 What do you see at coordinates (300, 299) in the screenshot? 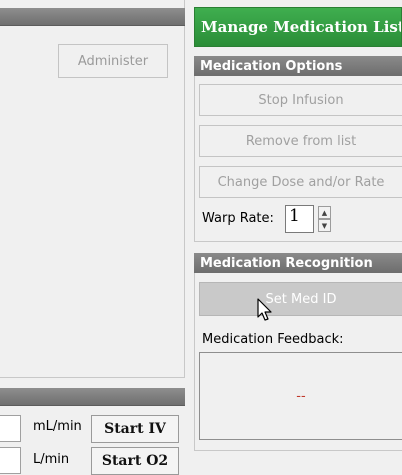
I see `set-med-id-button: Set Med ID` at bounding box center [300, 299].